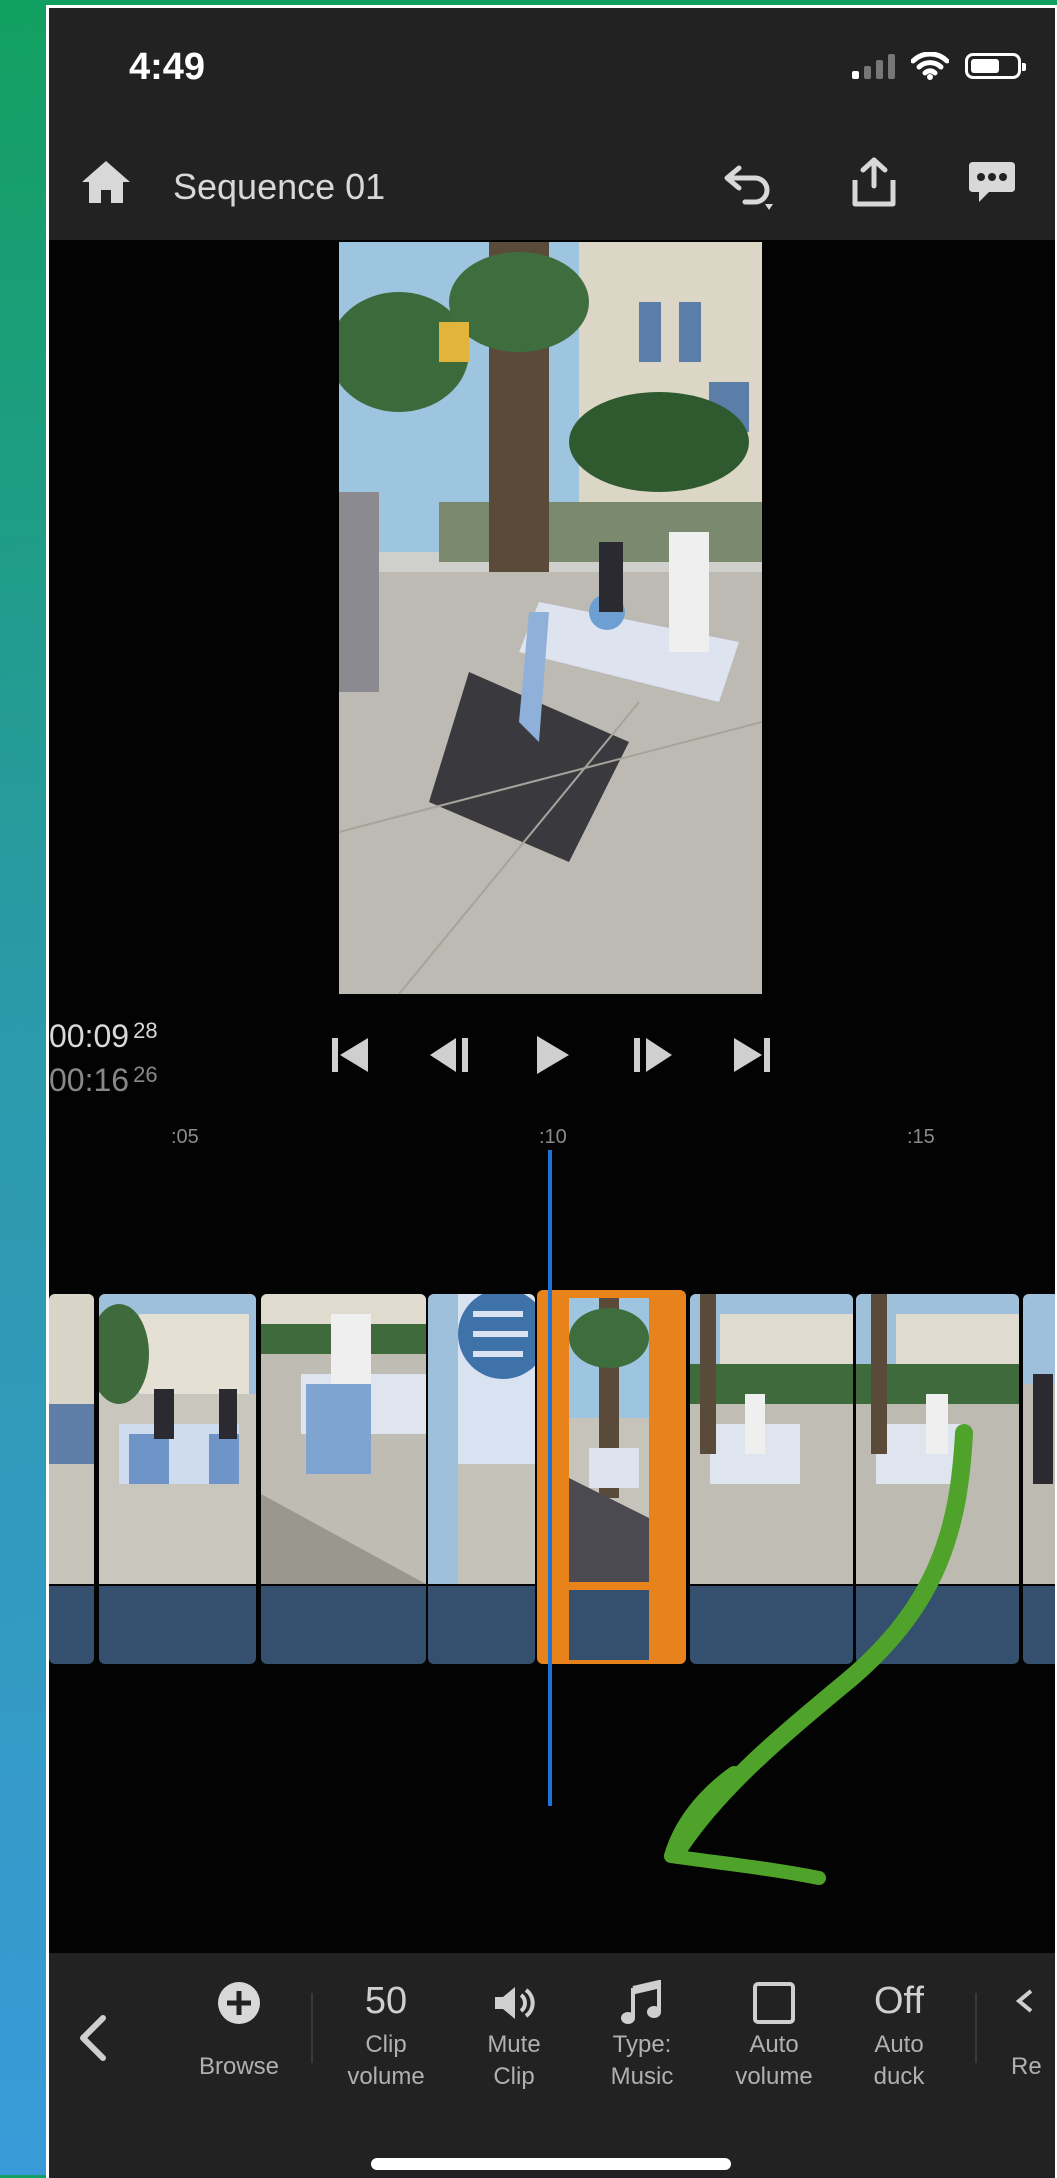 Image resolution: width=1057 pixels, height=2178 pixels. I want to click on current-time: 00:09, so click(89, 1036).